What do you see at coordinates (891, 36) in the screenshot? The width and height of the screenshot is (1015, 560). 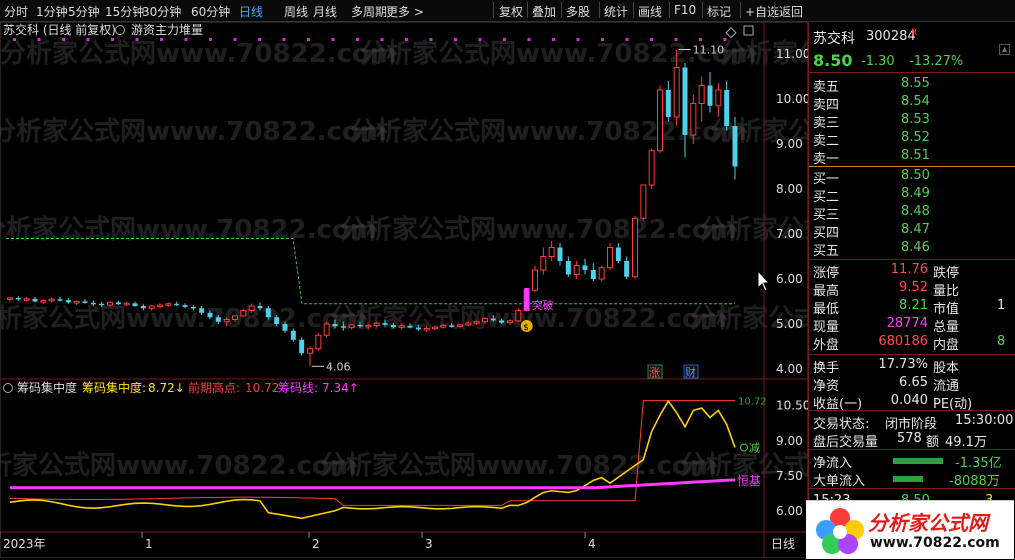 I see `stock-code: 300284` at bounding box center [891, 36].